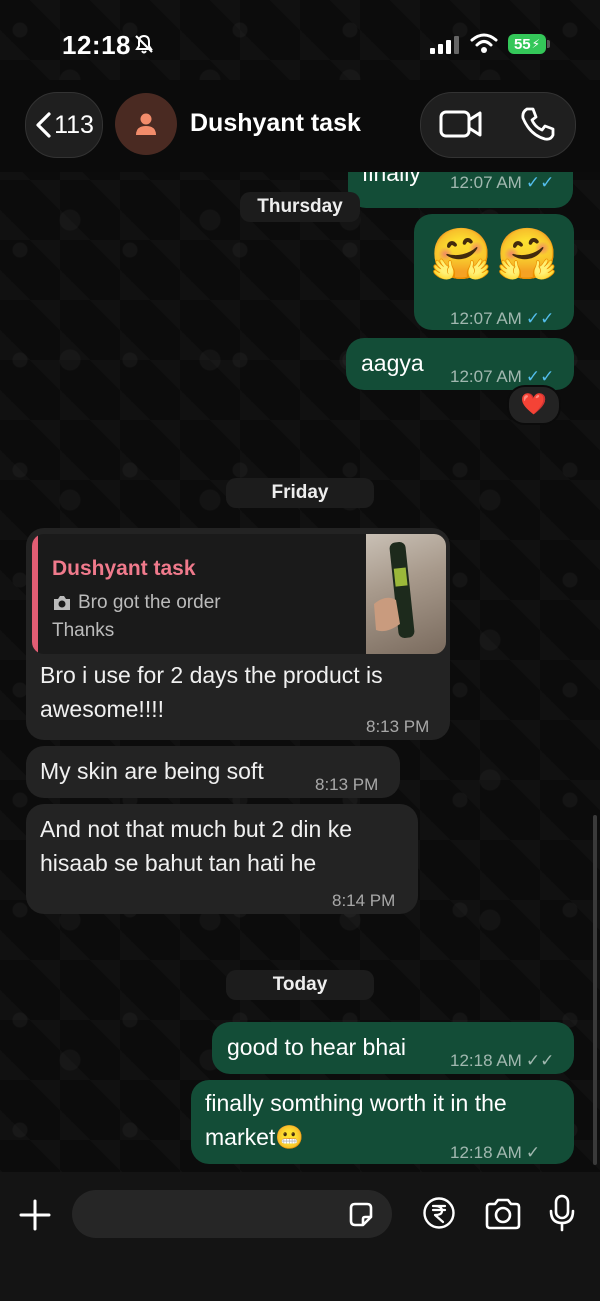 Image resolution: width=600 pixels, height=1301 pixels. What do you see at coordinates (300, 40) in the screenshot?
I see `status-bar: 12:18 55 ⚡` at bounding box center [300, 40].